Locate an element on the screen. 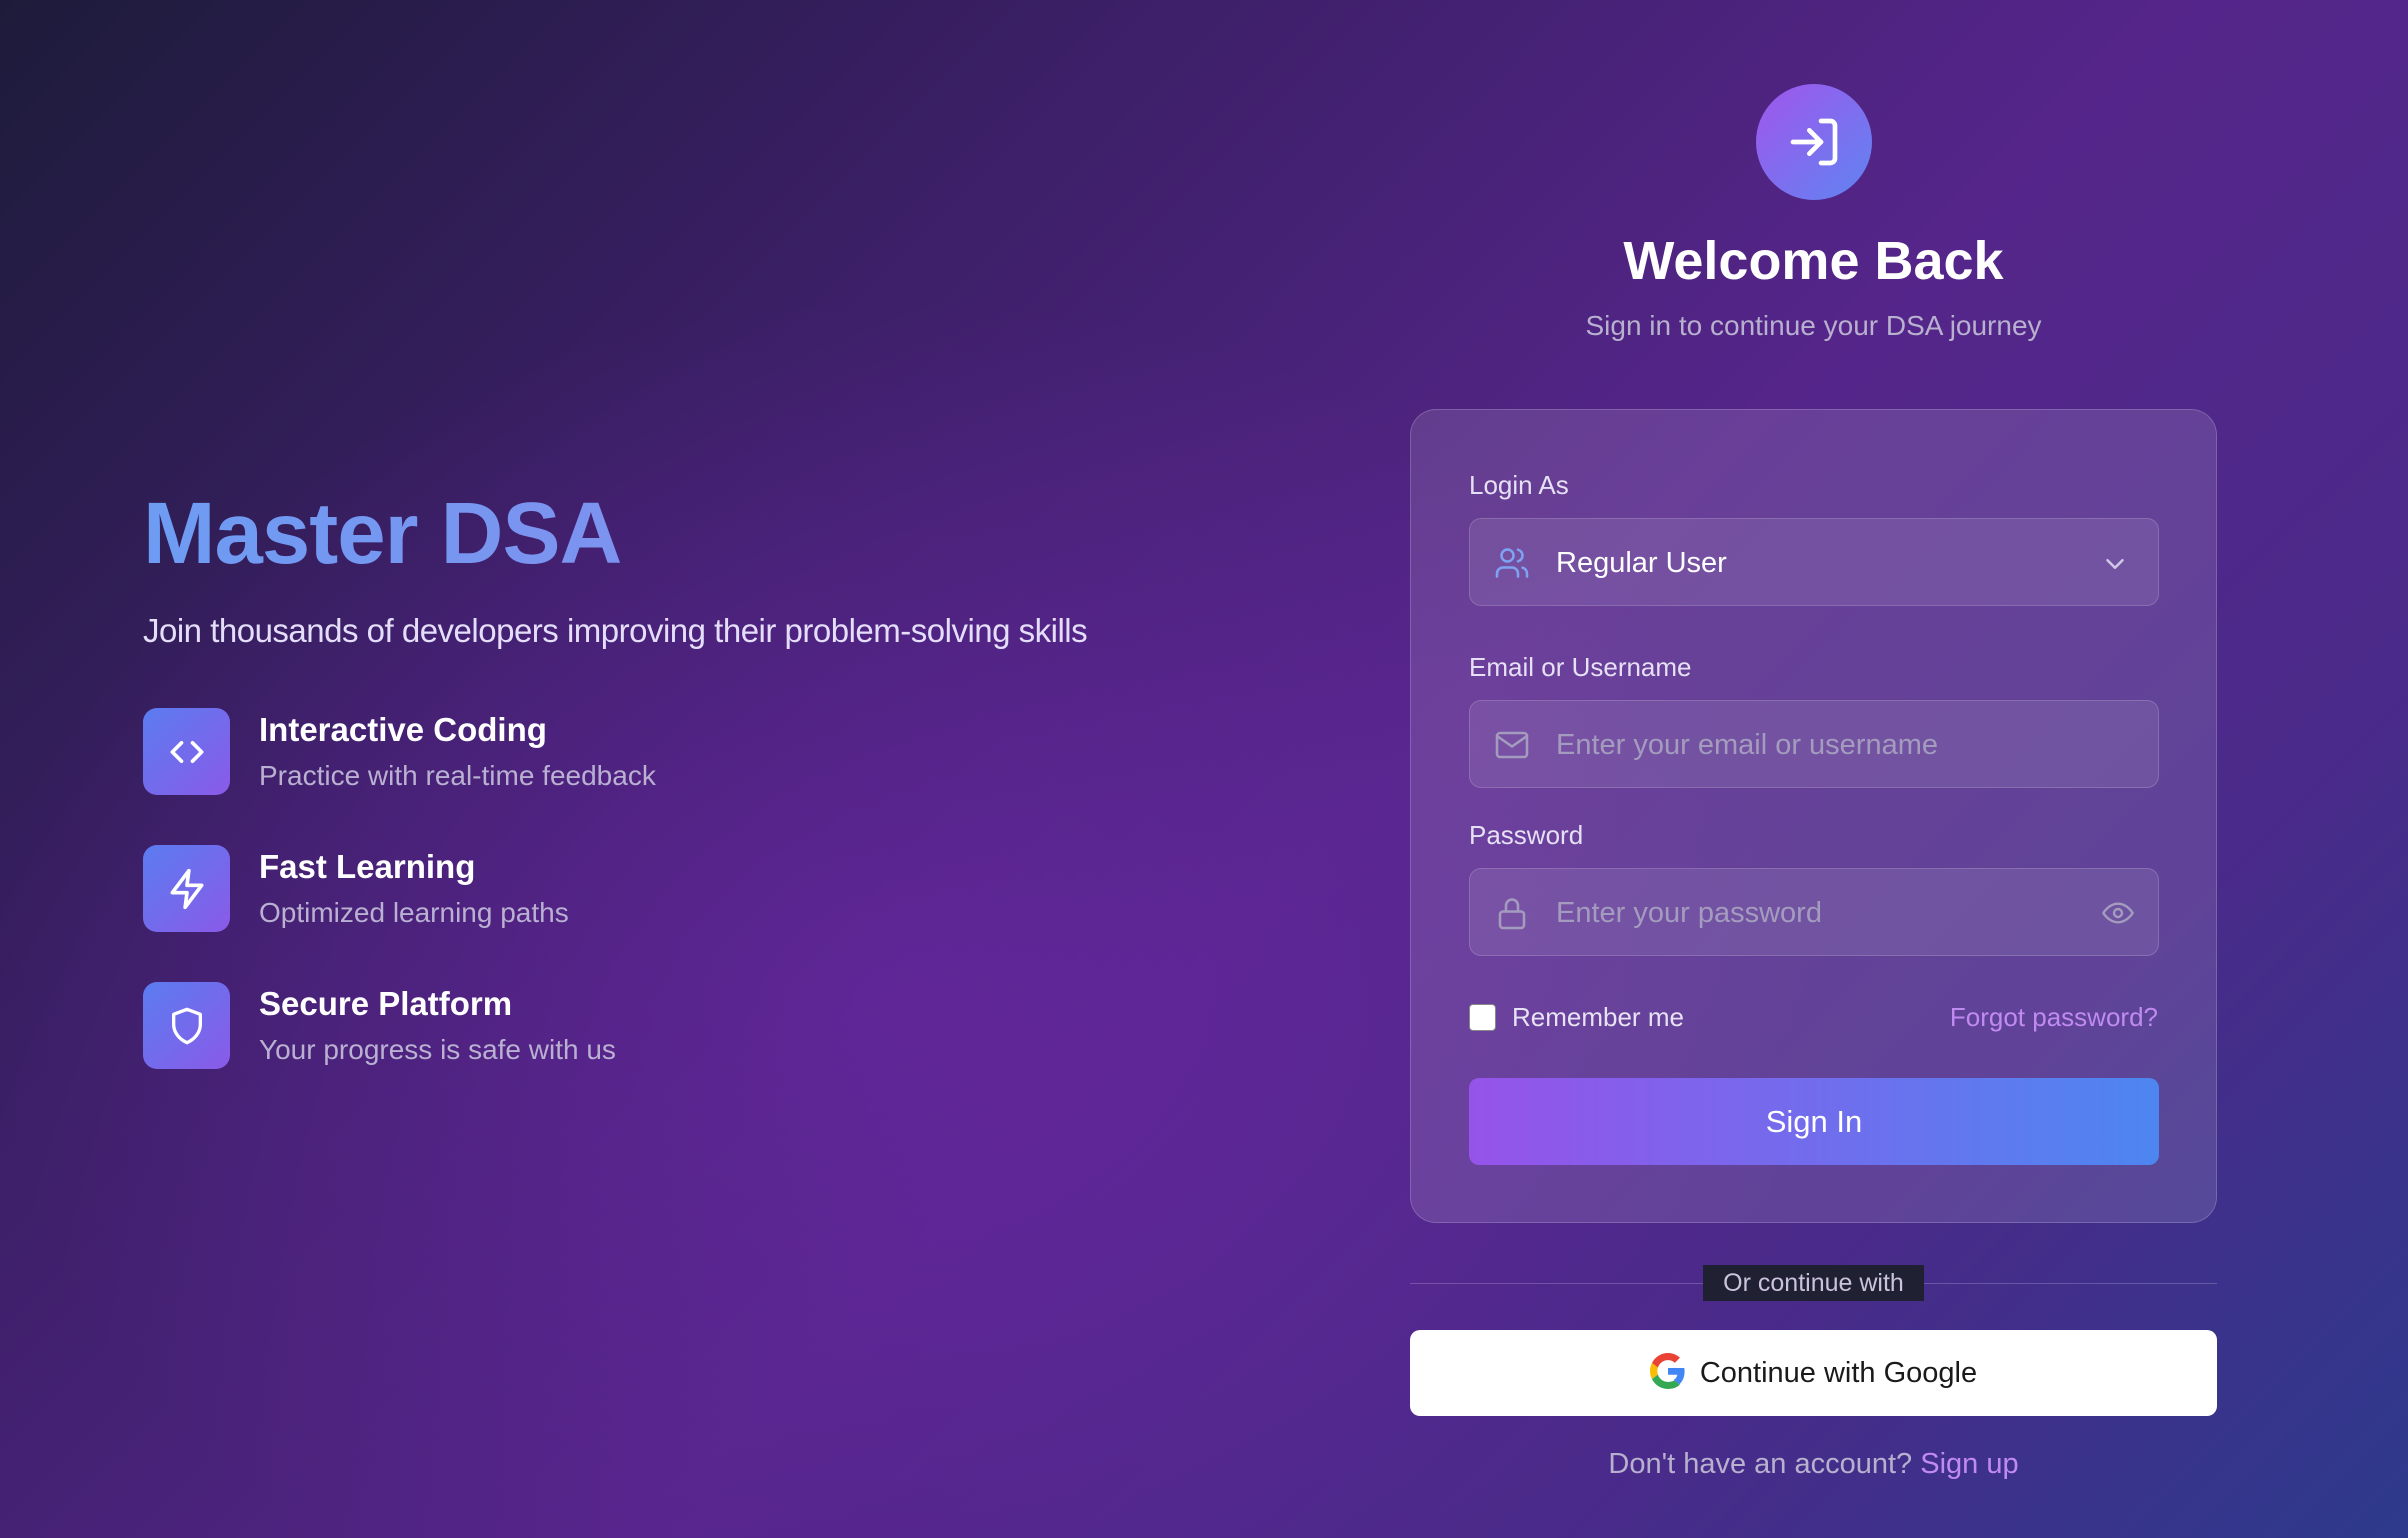 The image size is (2408, 1538). sign-in-button: Sign In is located at coordinates (1814, 1121).